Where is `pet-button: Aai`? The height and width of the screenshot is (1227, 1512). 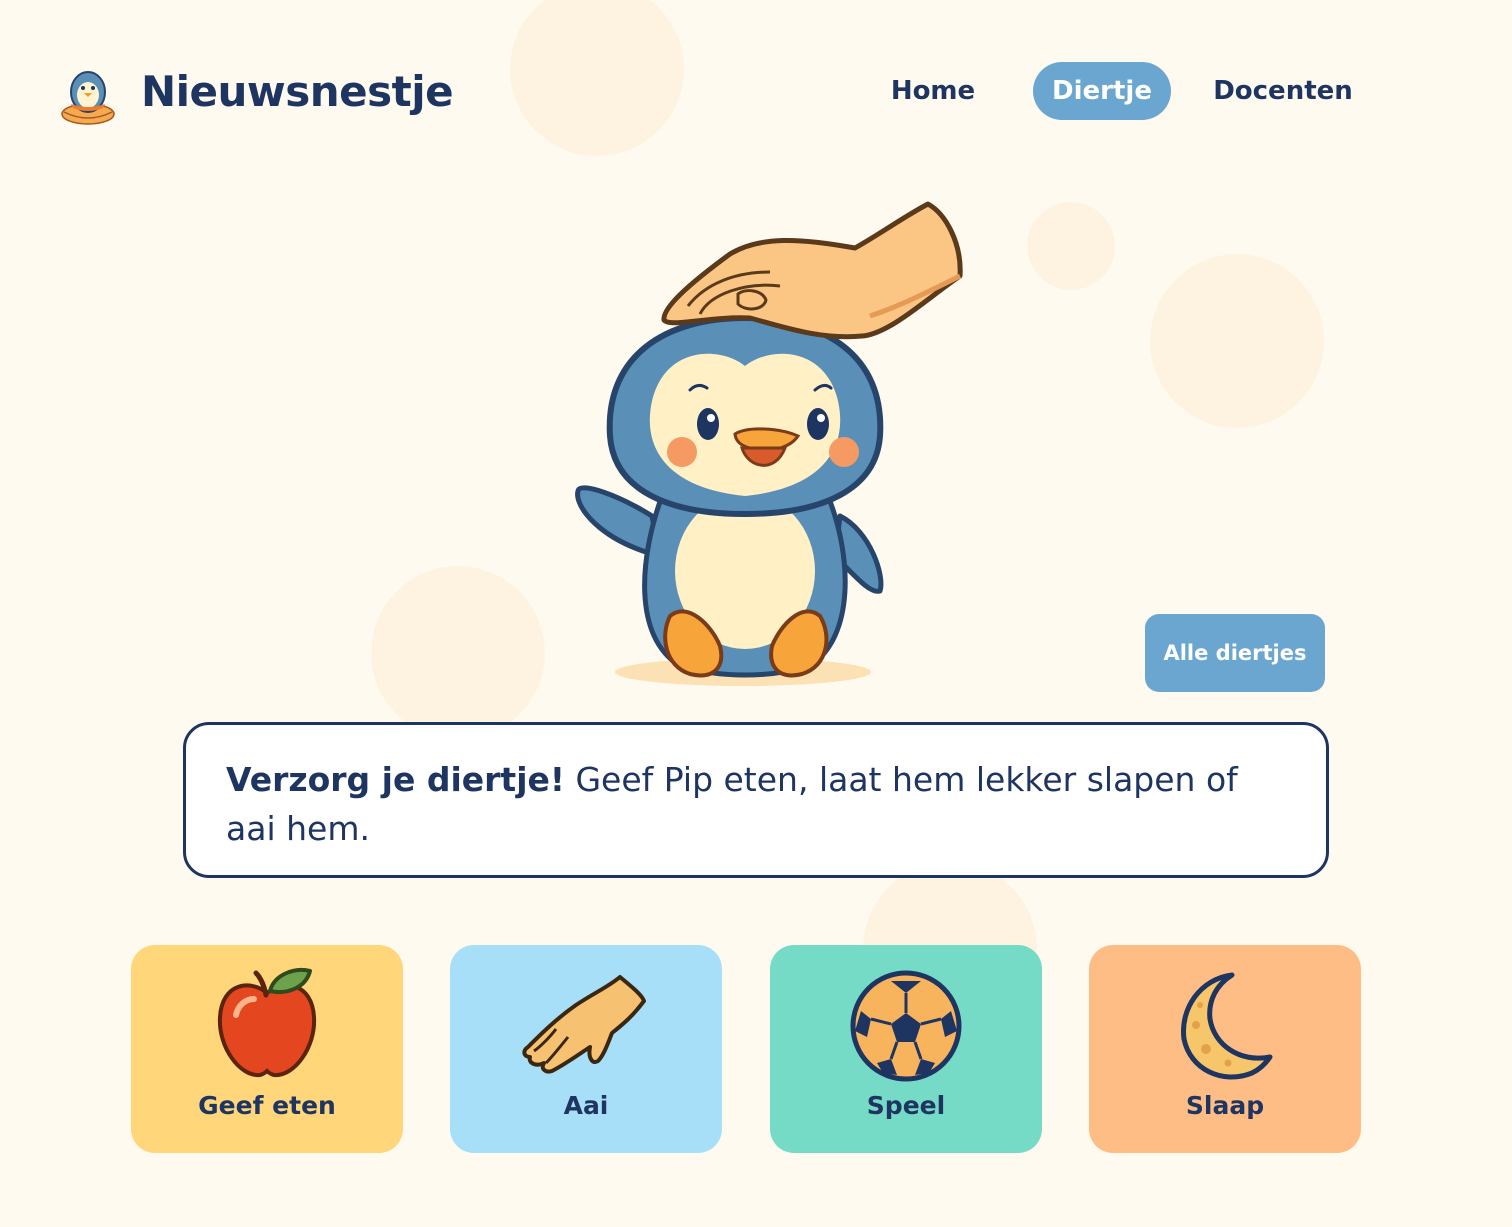
pet-button: Aai is located at coordinates (586, 1049).